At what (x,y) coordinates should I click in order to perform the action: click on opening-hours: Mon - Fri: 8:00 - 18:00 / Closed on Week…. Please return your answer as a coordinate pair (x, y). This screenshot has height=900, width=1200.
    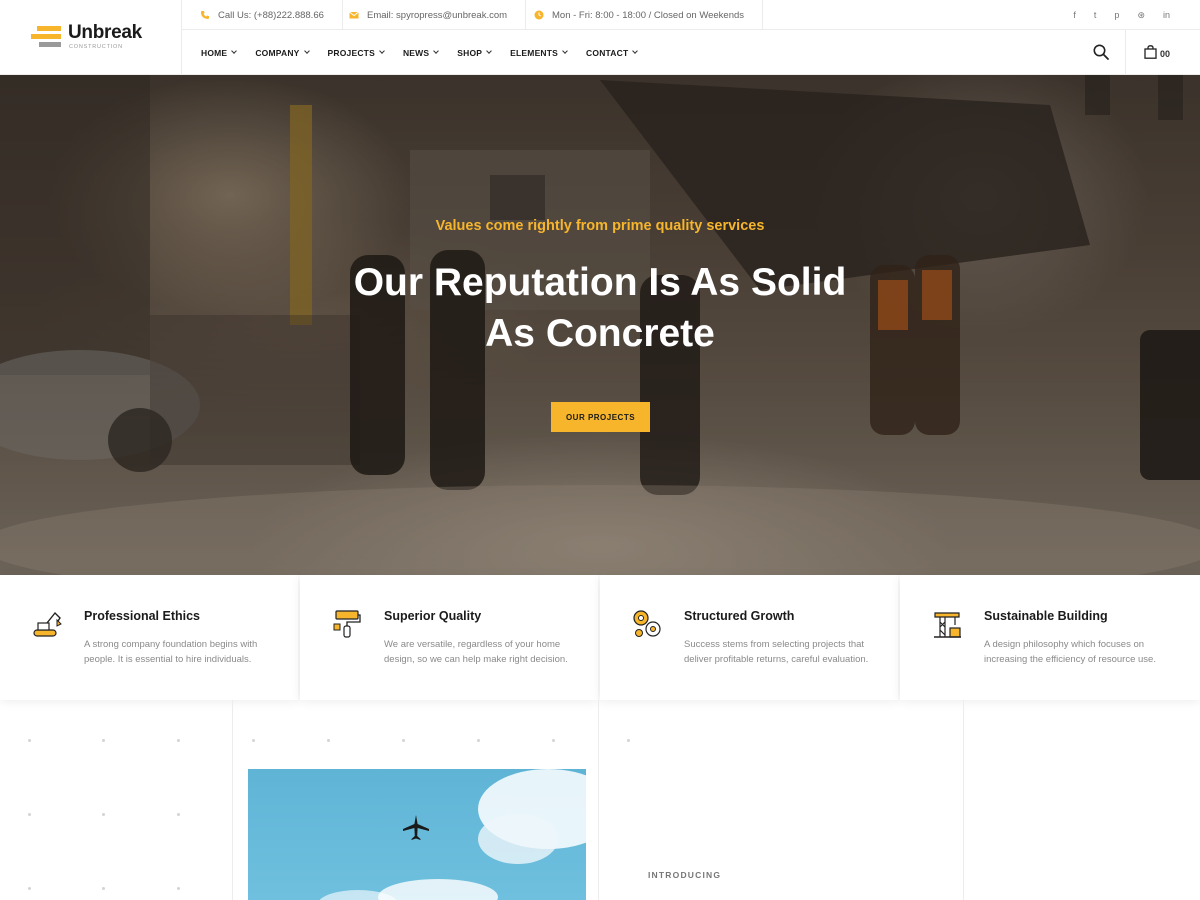
    Looking at the image, I should click on (640, 15).